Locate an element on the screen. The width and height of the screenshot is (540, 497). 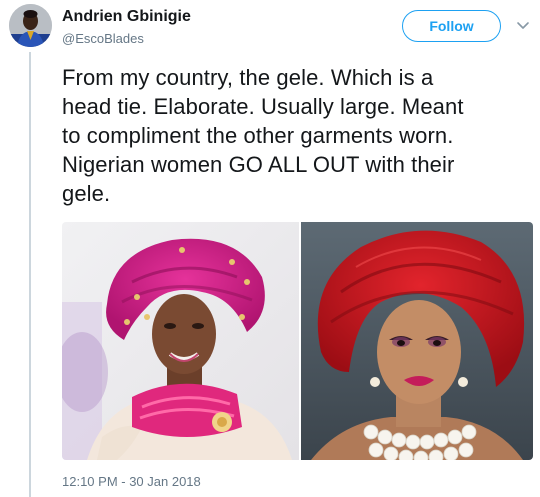
follow-button: Follow is located at coordinates (451, 26).